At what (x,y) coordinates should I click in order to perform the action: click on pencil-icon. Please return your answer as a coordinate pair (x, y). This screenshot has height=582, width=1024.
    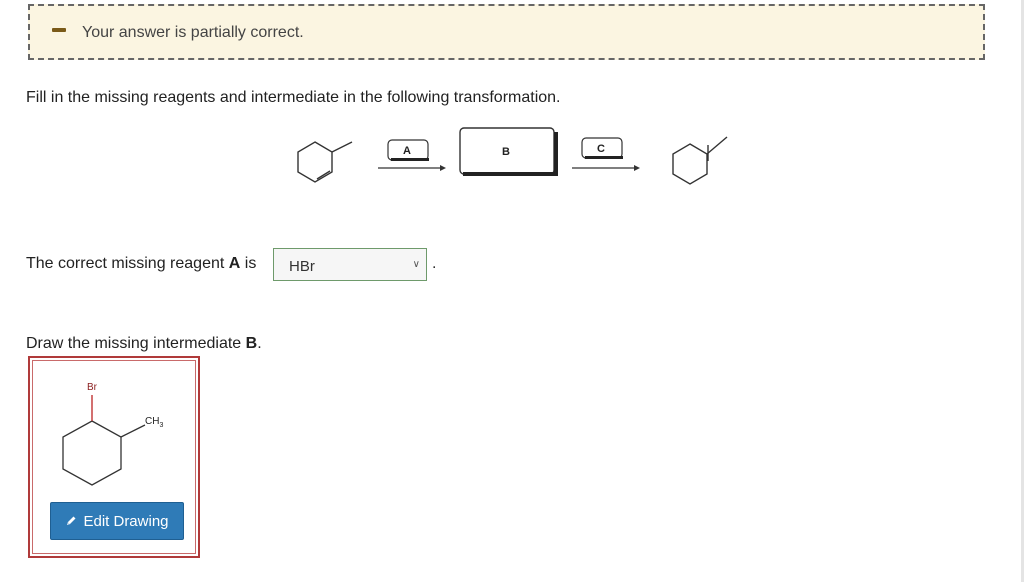
    Looking at the image, I should click on (71, 520).